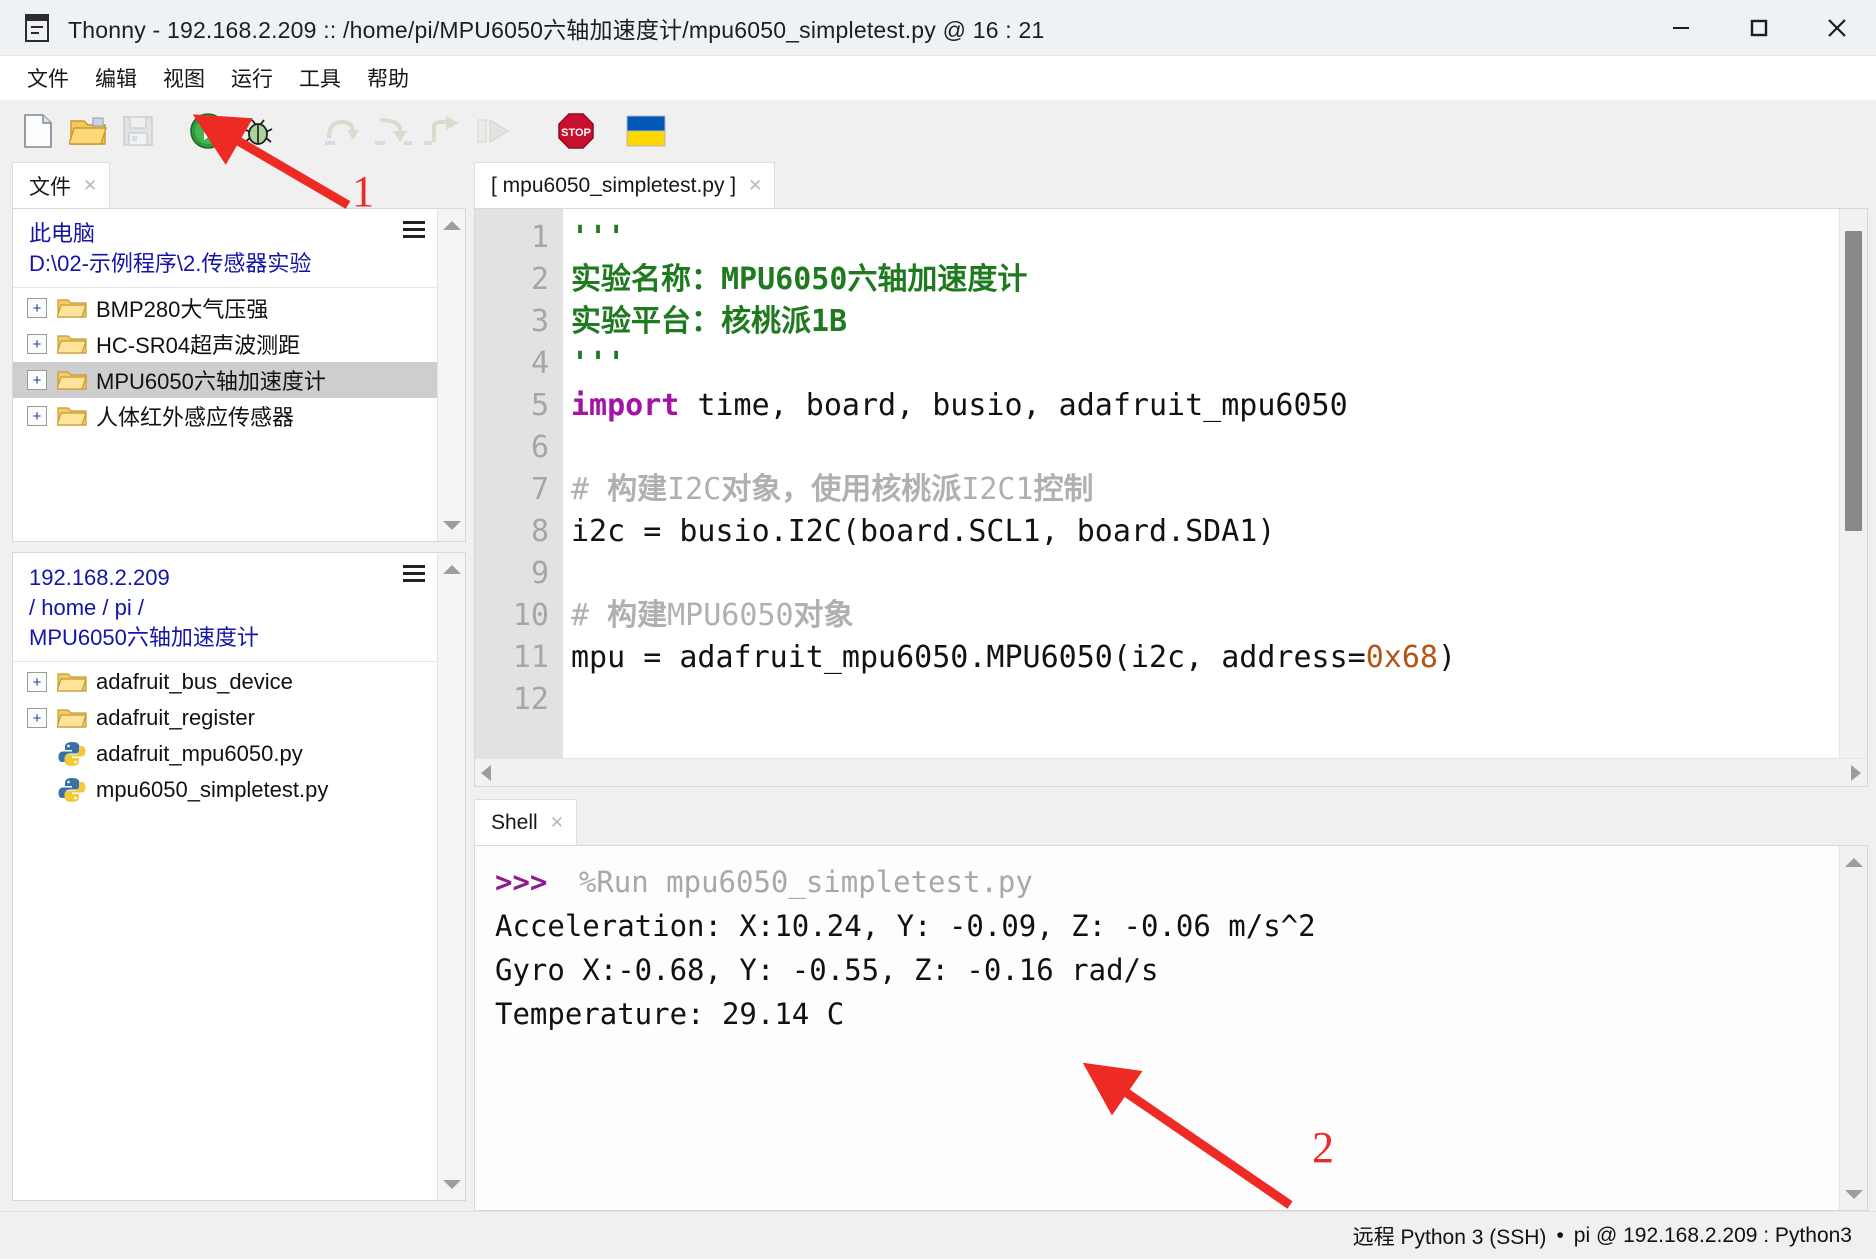 The image size is (1876, 1259). What do you see at coordinates (388, 78) in the screenshot?
I see `menu-help: 帮助` at bounding box center [388, 78].